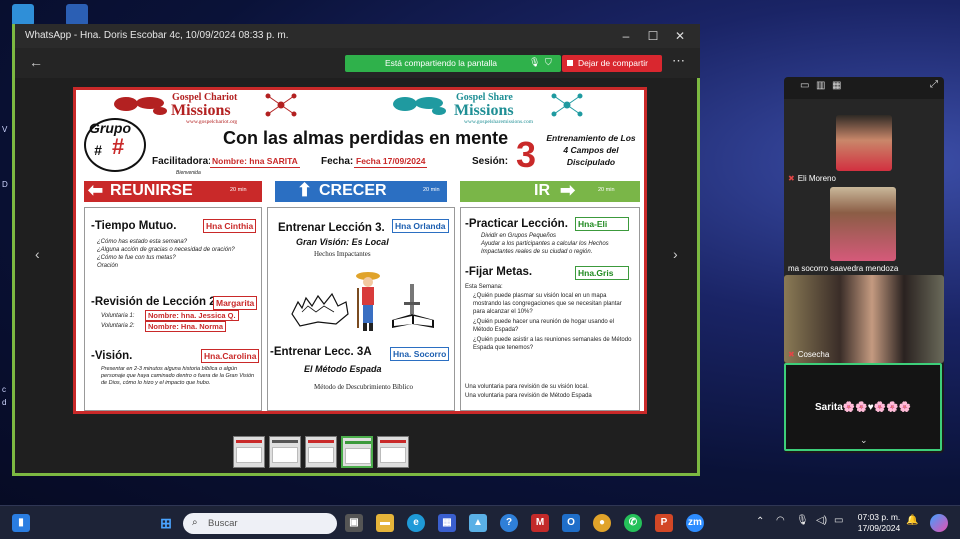 Image resolution: width=960 pixels, height=539 pixels. What do you see at coordinates (912, 520) in the screenshot?
I see `notification-bell-icon: 🔔` at bounding box center [912, 520].